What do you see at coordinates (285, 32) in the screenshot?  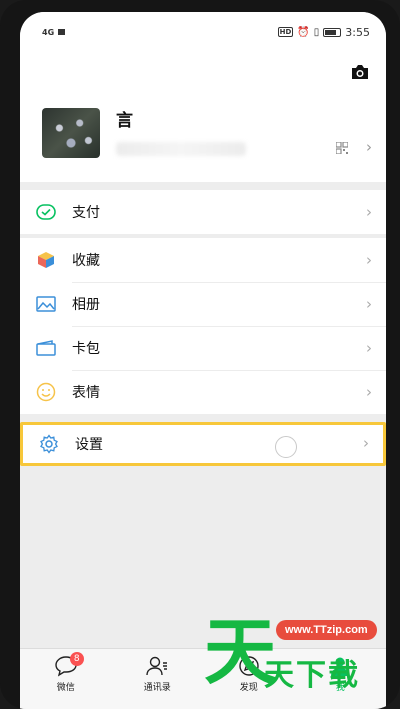 I see `hd-icon: HD` at bounding box center [285, 32].